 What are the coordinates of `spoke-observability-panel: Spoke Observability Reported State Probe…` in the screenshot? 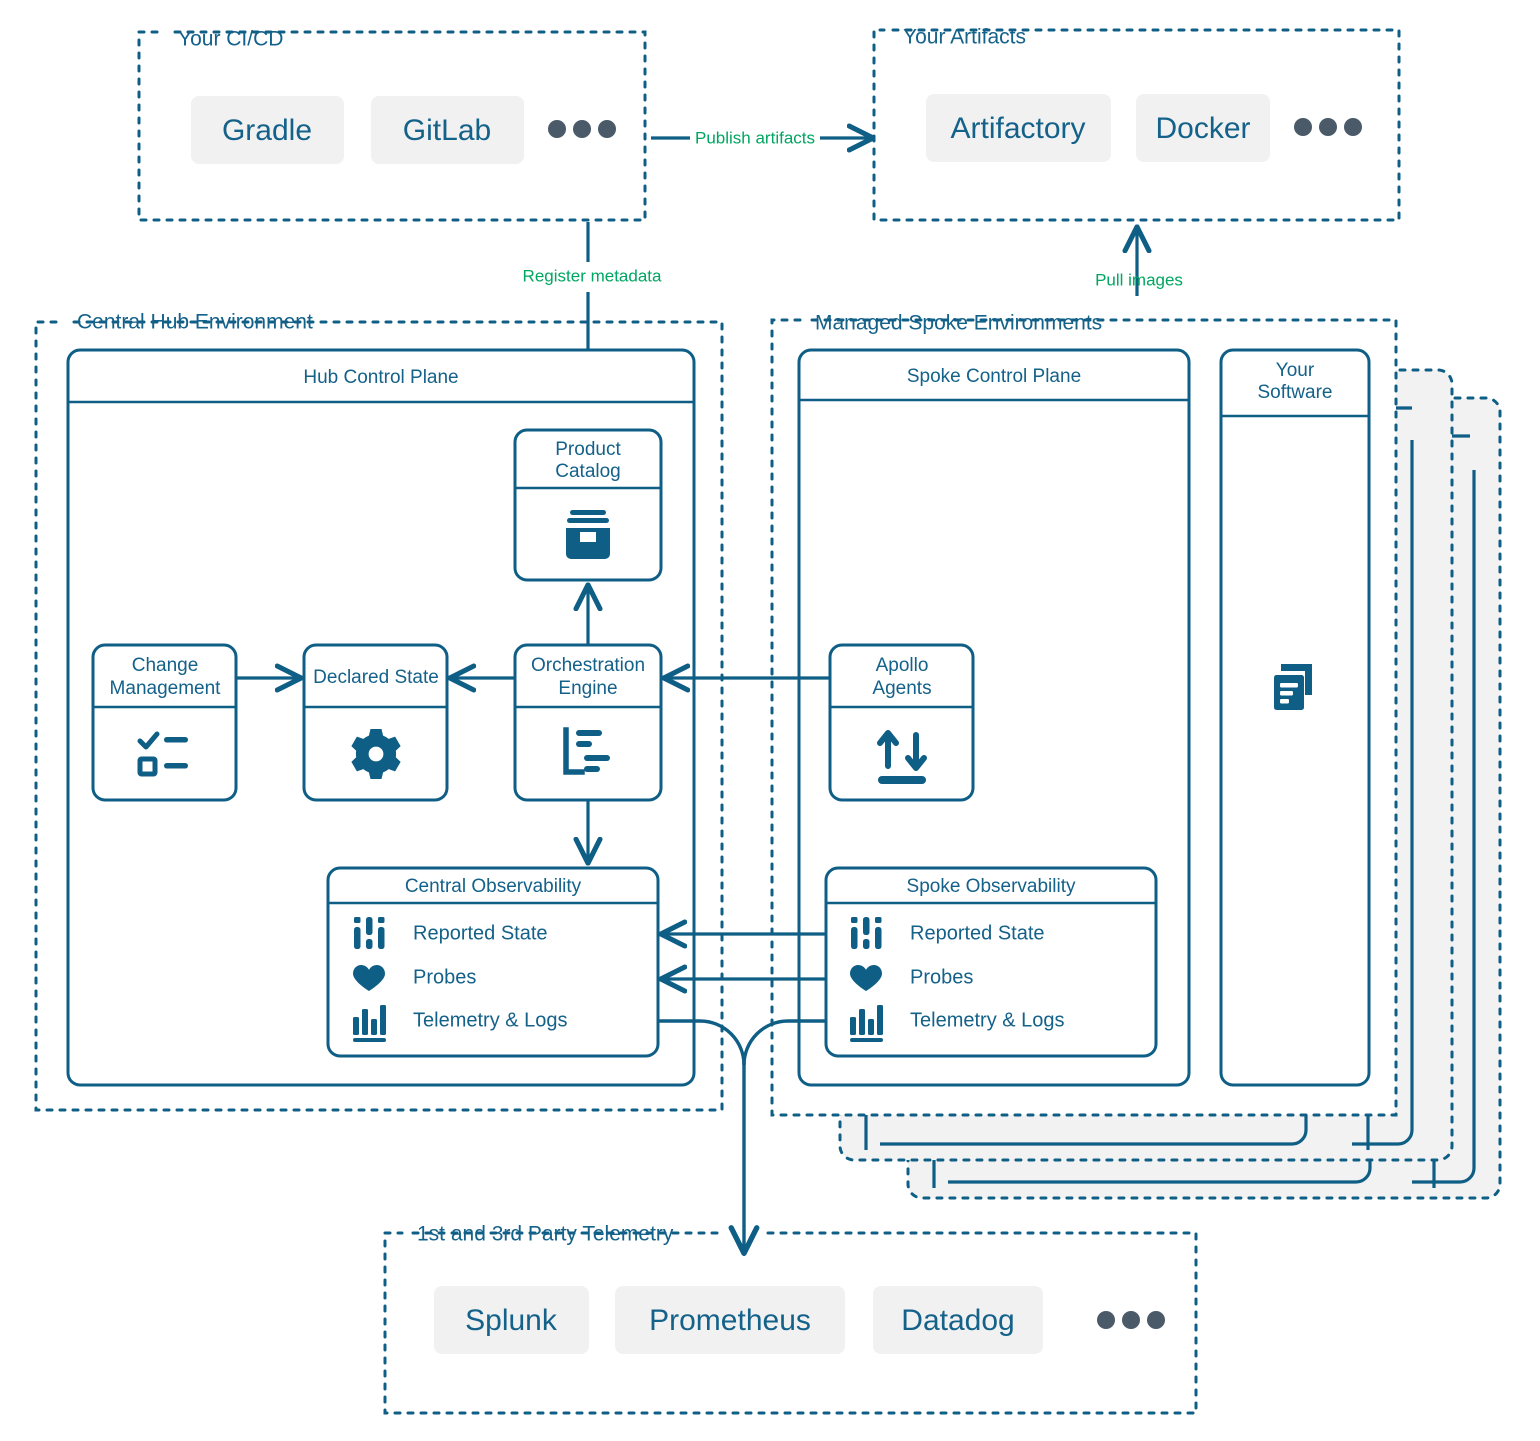 It's located at (991, 962).